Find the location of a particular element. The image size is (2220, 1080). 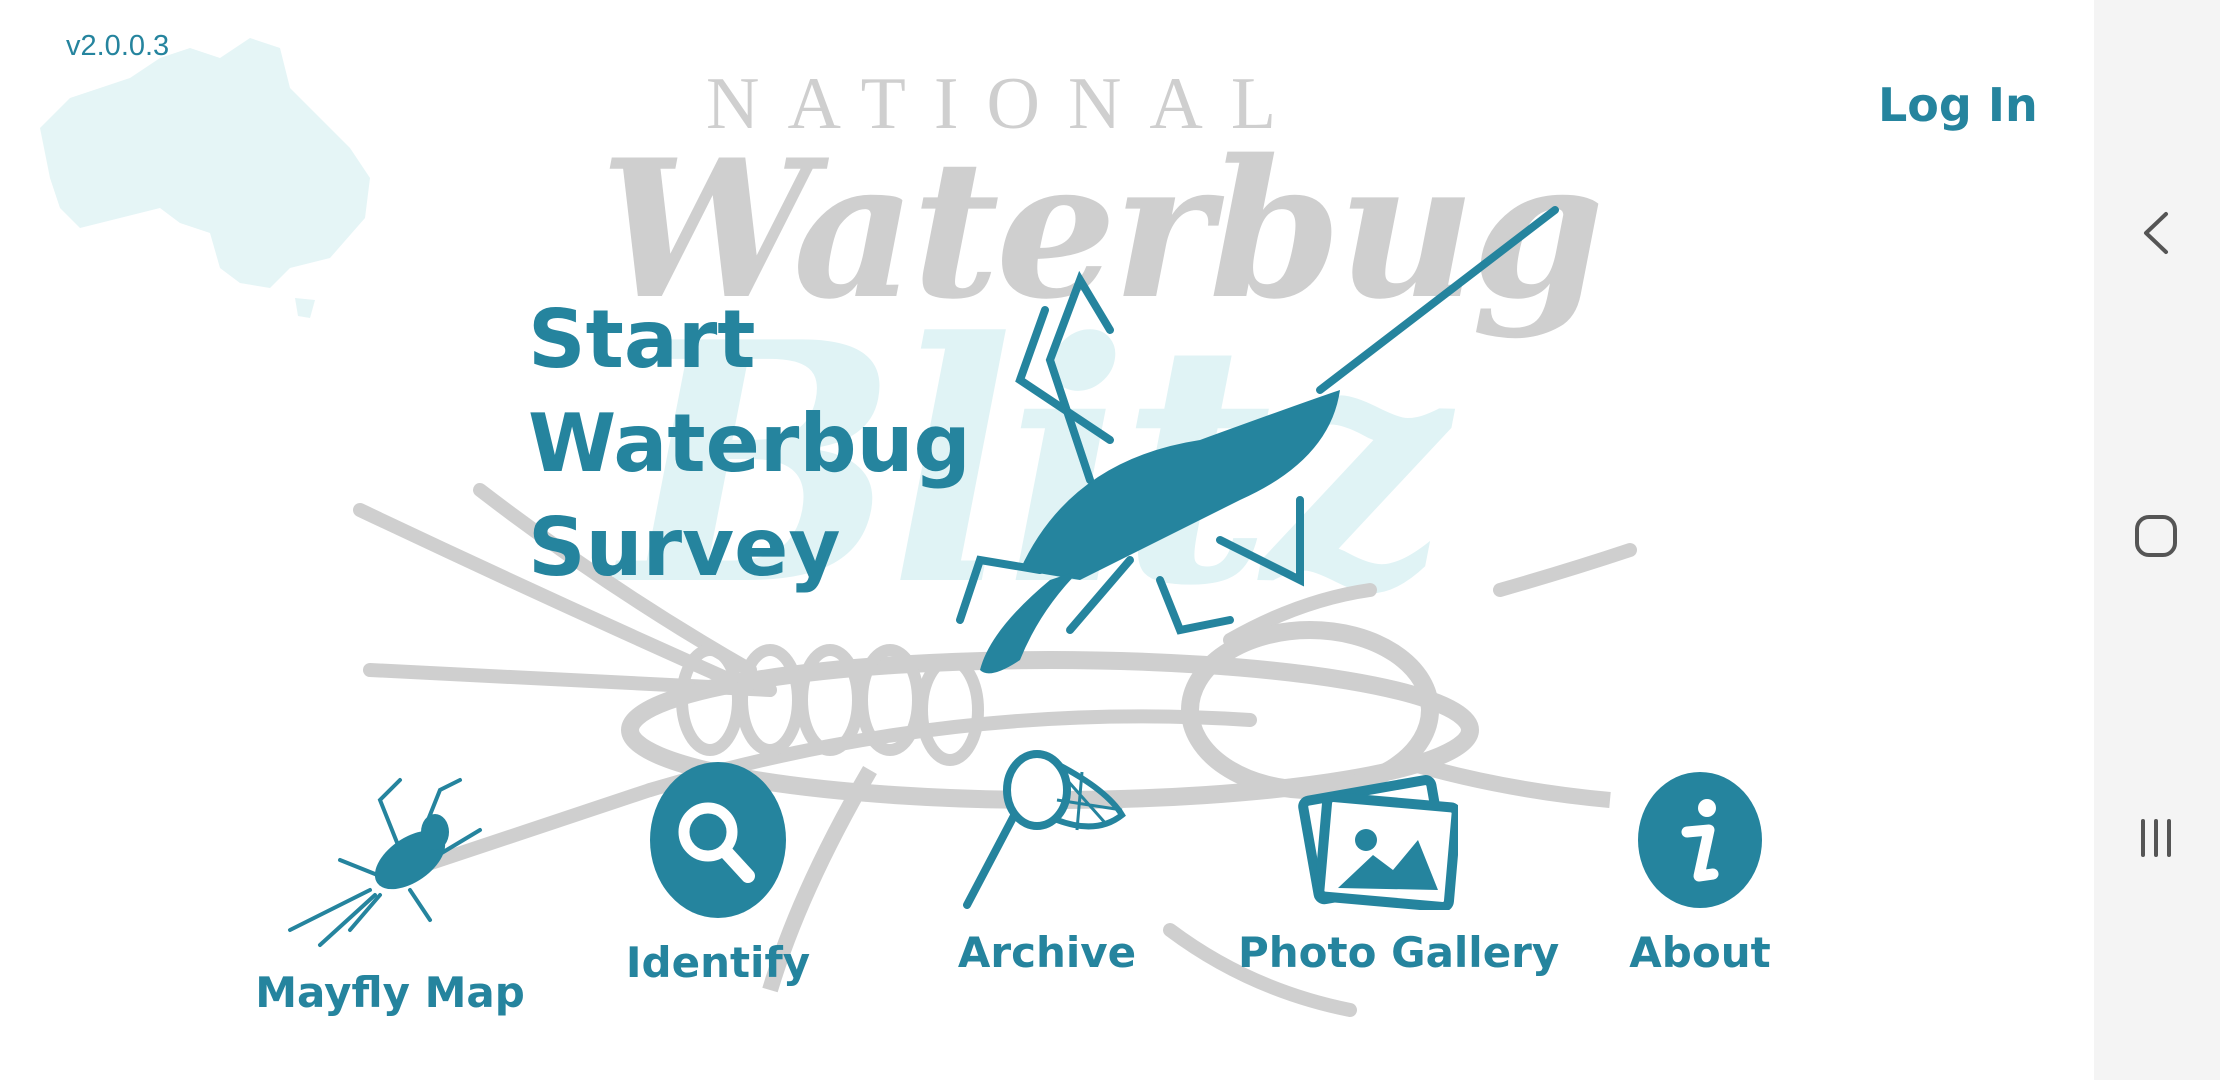

mayfly-map-button: Mayfly Map is located at coordinates (390, 893).